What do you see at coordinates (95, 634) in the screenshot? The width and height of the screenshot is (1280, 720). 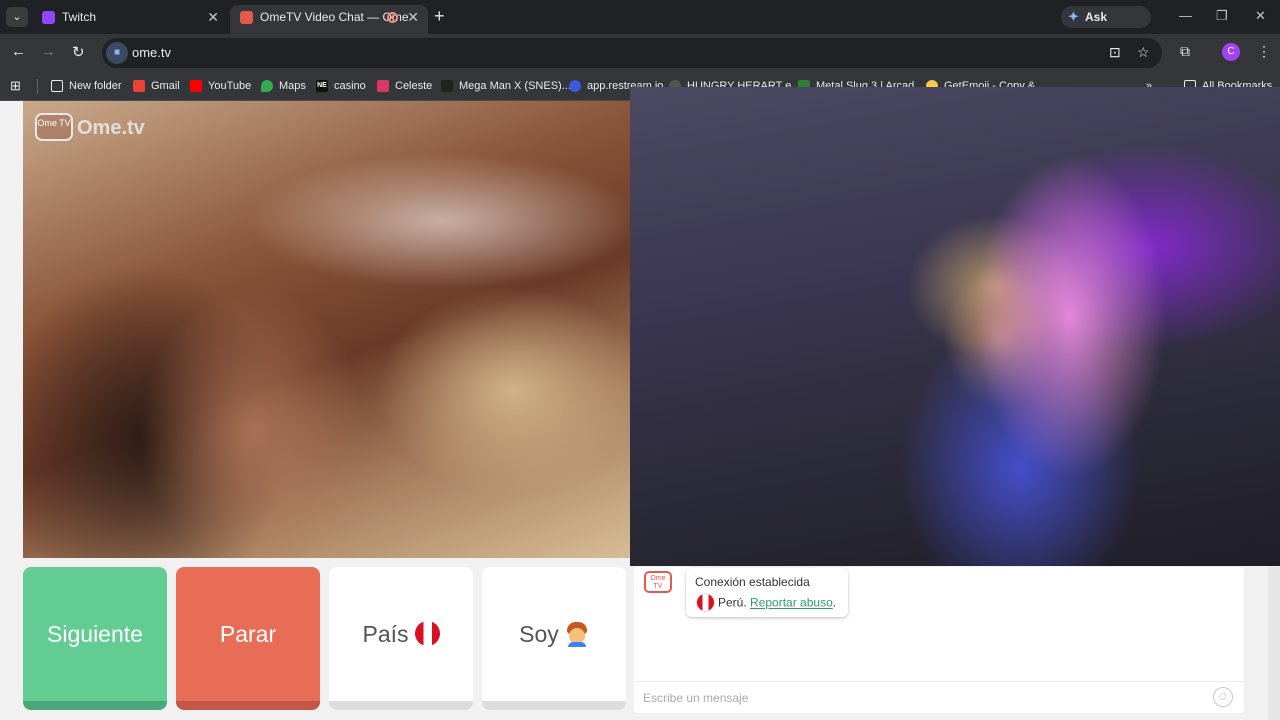 I see `next-button-label: Siguiente` at bounding box center [95, 634].